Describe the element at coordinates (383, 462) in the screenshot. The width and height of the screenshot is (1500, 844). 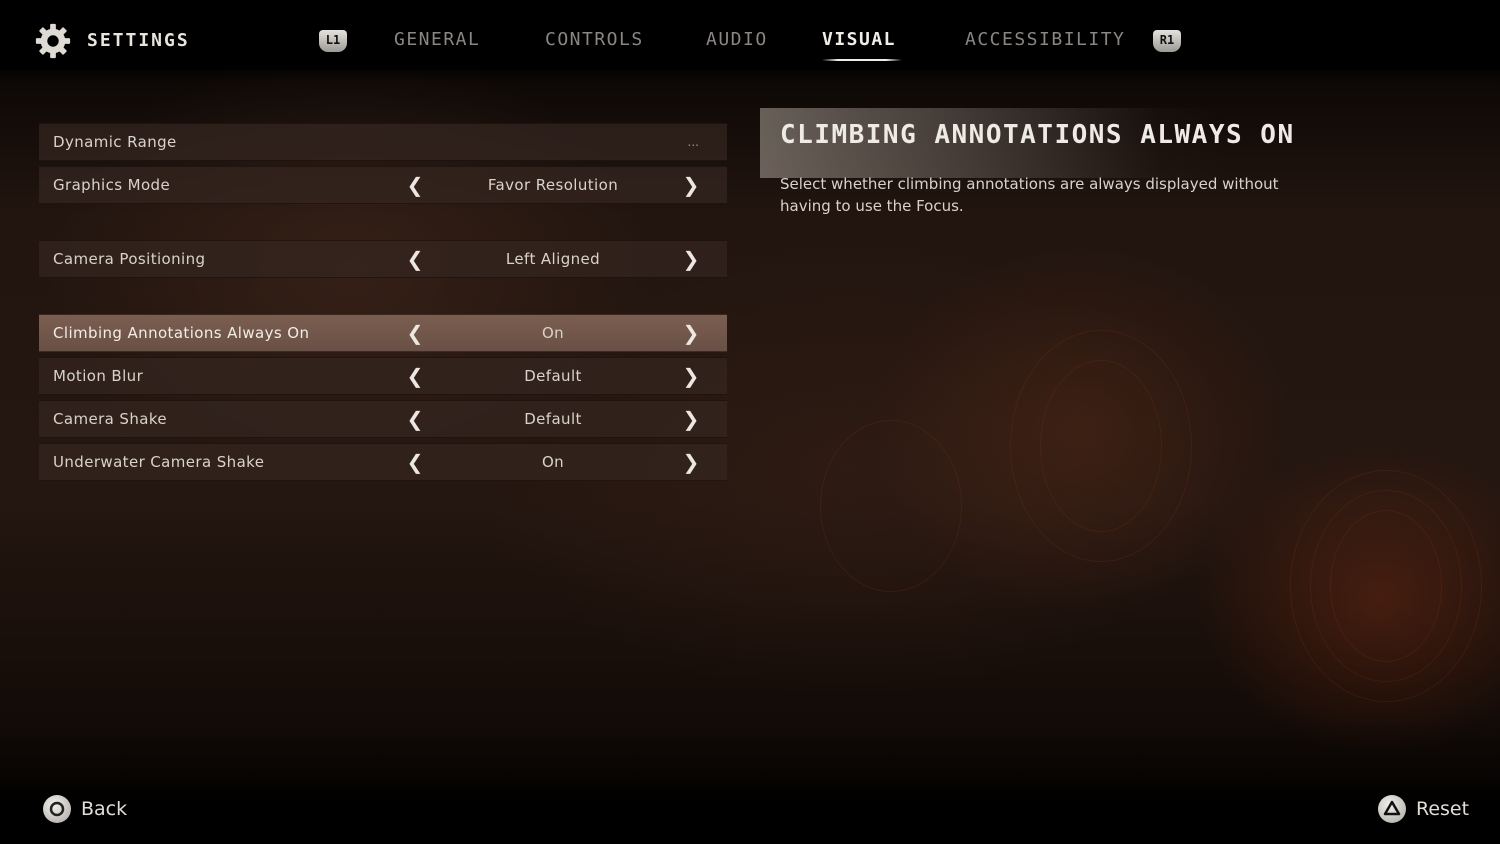
I see `setting-row-underwater-camera-shake: Underwater Camera Shake ❮ On ❯` at that location.